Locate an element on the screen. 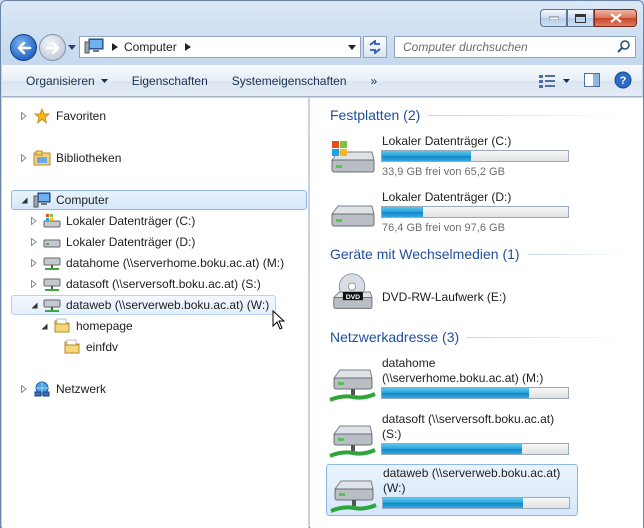 The width and height of the screenshot is (644, 528). back-button is located at coordinates (23, 47).